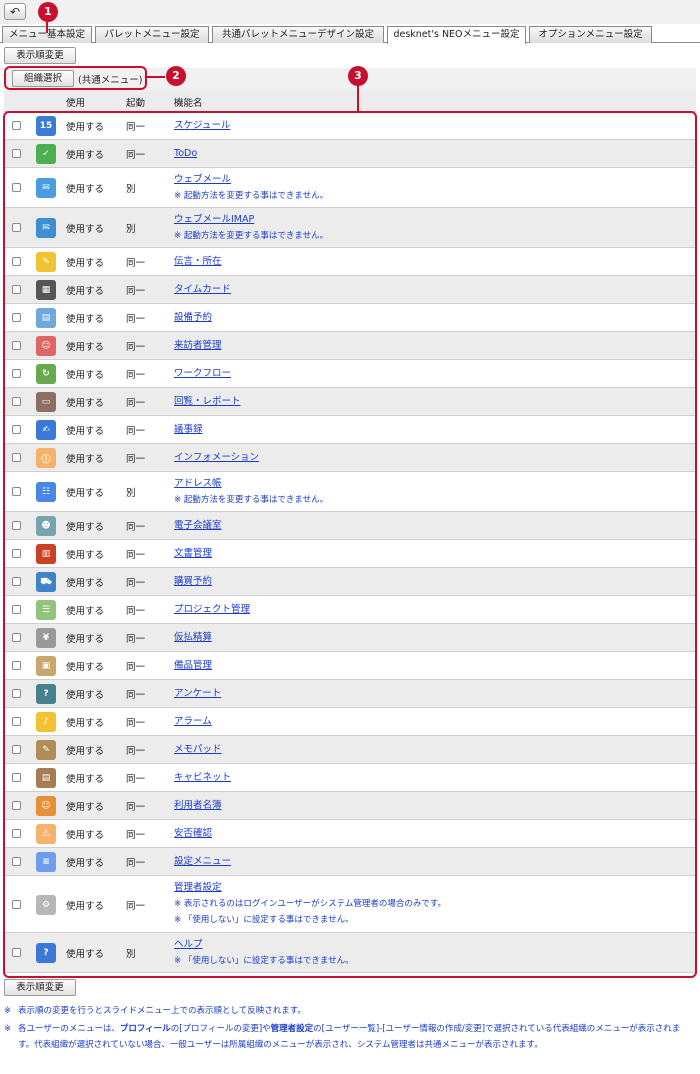 The height and width of the screenshot is (1074, 700). What do you see at coordinates (176, 76) in the screenshot?
I see `callout-badge-2: 2` at bounding box center [176, 76].